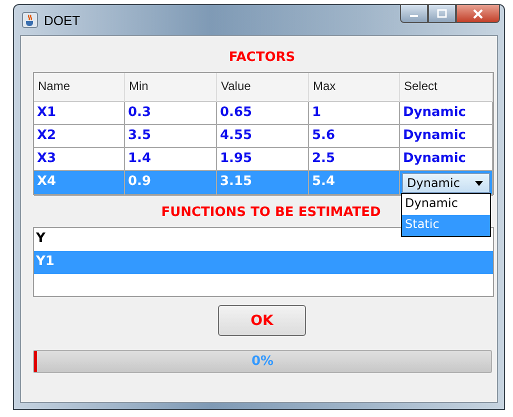 The image size is (513, 417). Describe the element at coordinates (271, 212) in the screenshot. I see `functions-heading: FUNCTIONS TO BE ESTIMATED` at that location.